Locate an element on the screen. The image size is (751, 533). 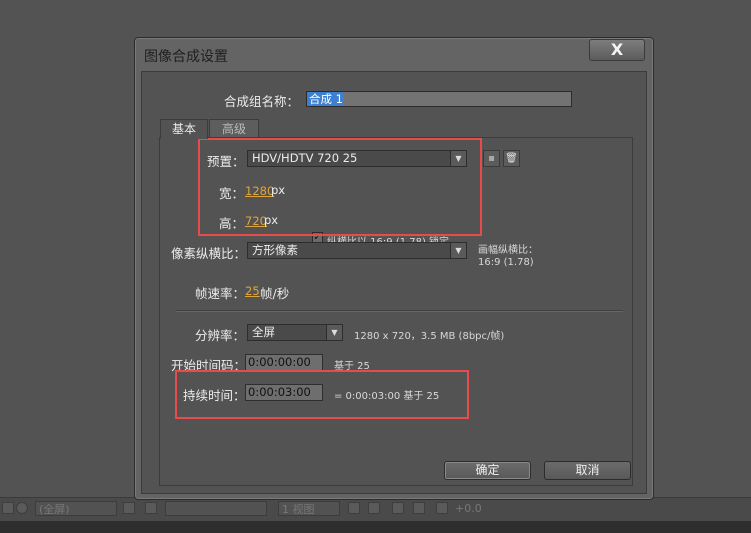
frame-rate-value: 25 is located at coordinates (252, 291).